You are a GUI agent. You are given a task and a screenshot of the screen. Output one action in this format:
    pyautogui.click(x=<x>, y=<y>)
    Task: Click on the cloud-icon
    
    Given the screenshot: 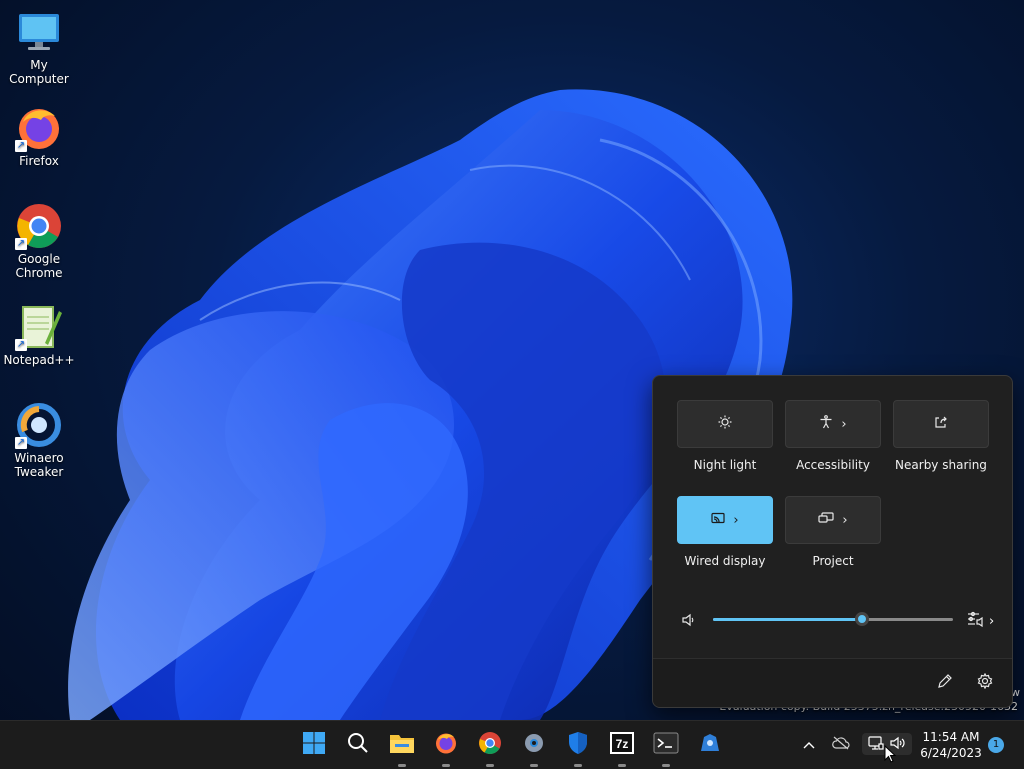 What is the action you would take?
    pyautogui.click(x=841, y=744)
    